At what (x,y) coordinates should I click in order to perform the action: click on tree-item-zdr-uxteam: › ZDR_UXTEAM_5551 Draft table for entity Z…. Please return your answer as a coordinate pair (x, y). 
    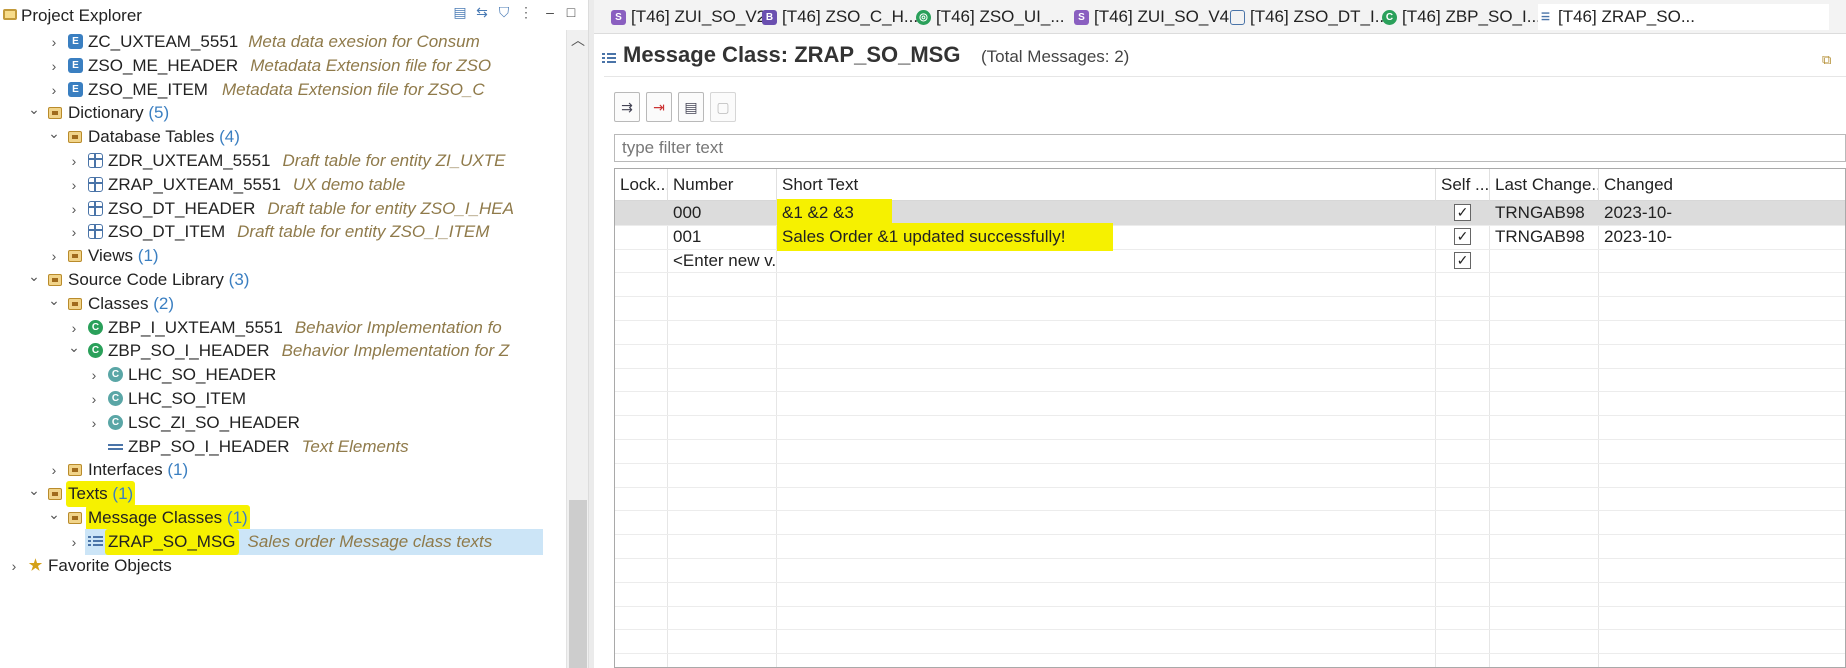
    Looking at the image, I should click on (283, 161).